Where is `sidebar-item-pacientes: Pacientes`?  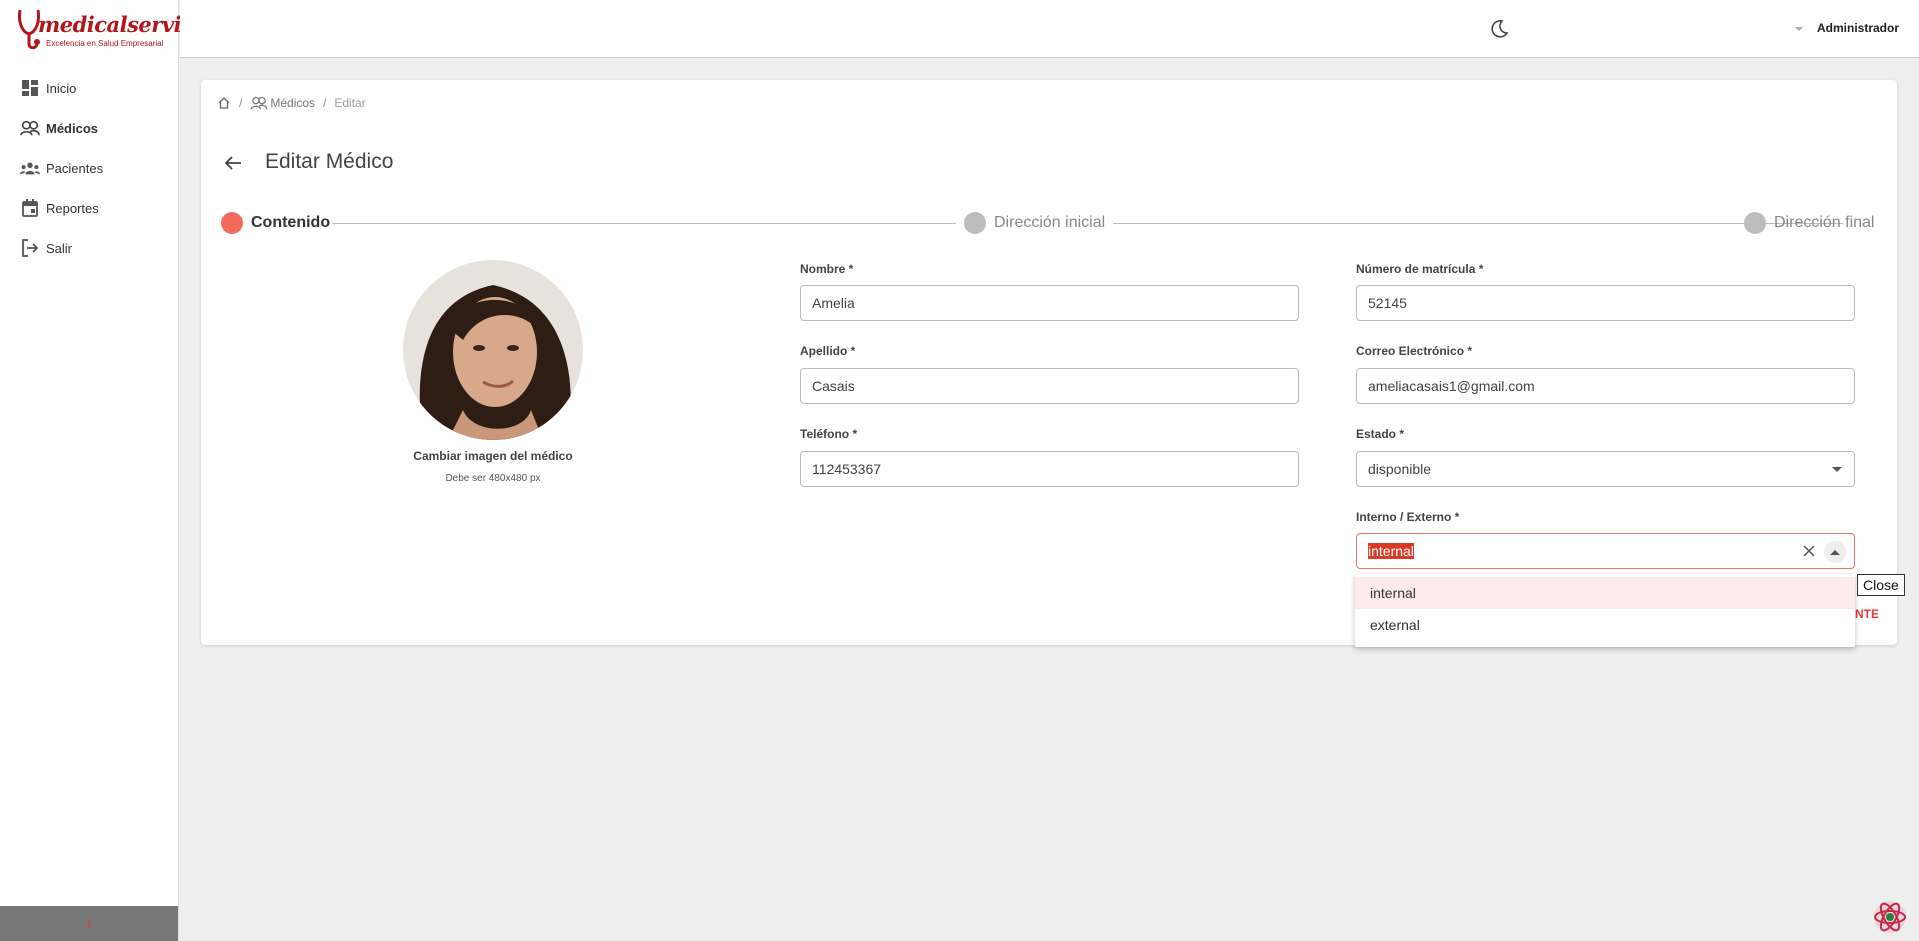
sidebar-item-pacientes: Pacientes is located at coordinates (89, 168).